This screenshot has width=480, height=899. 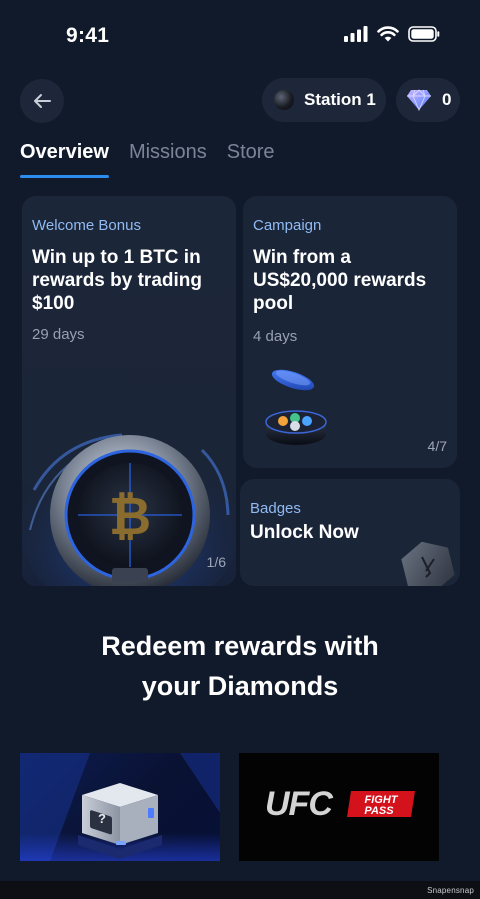 What do you see at coordinates (388, 34) in the screenshot?
I see `wifi-icon` at bounding box center [388, 34].